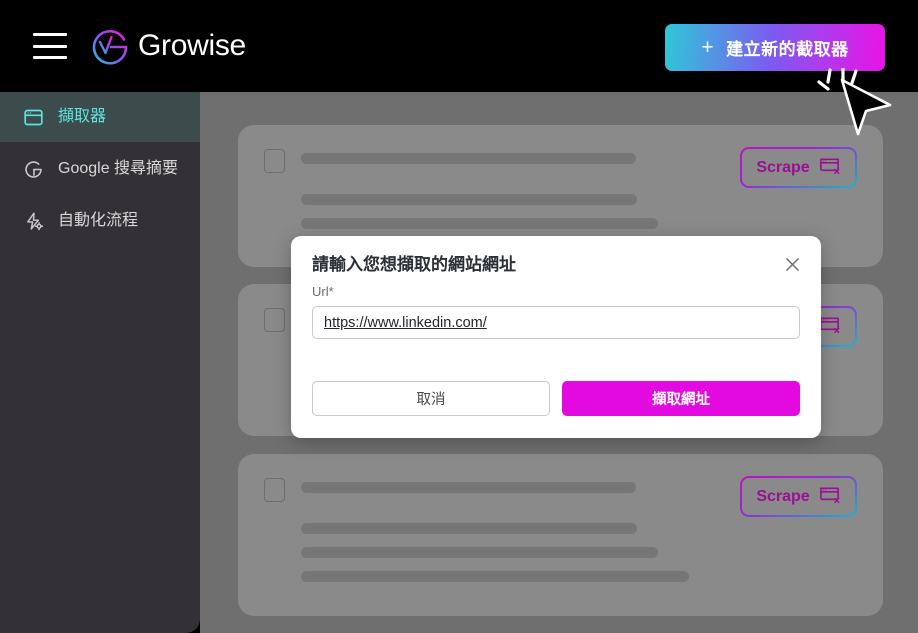  What do you see at coordinates (82, 116) in the screenshot?
I see `sidebar-item-label: 擷取器` at bounding box center [82, 116].